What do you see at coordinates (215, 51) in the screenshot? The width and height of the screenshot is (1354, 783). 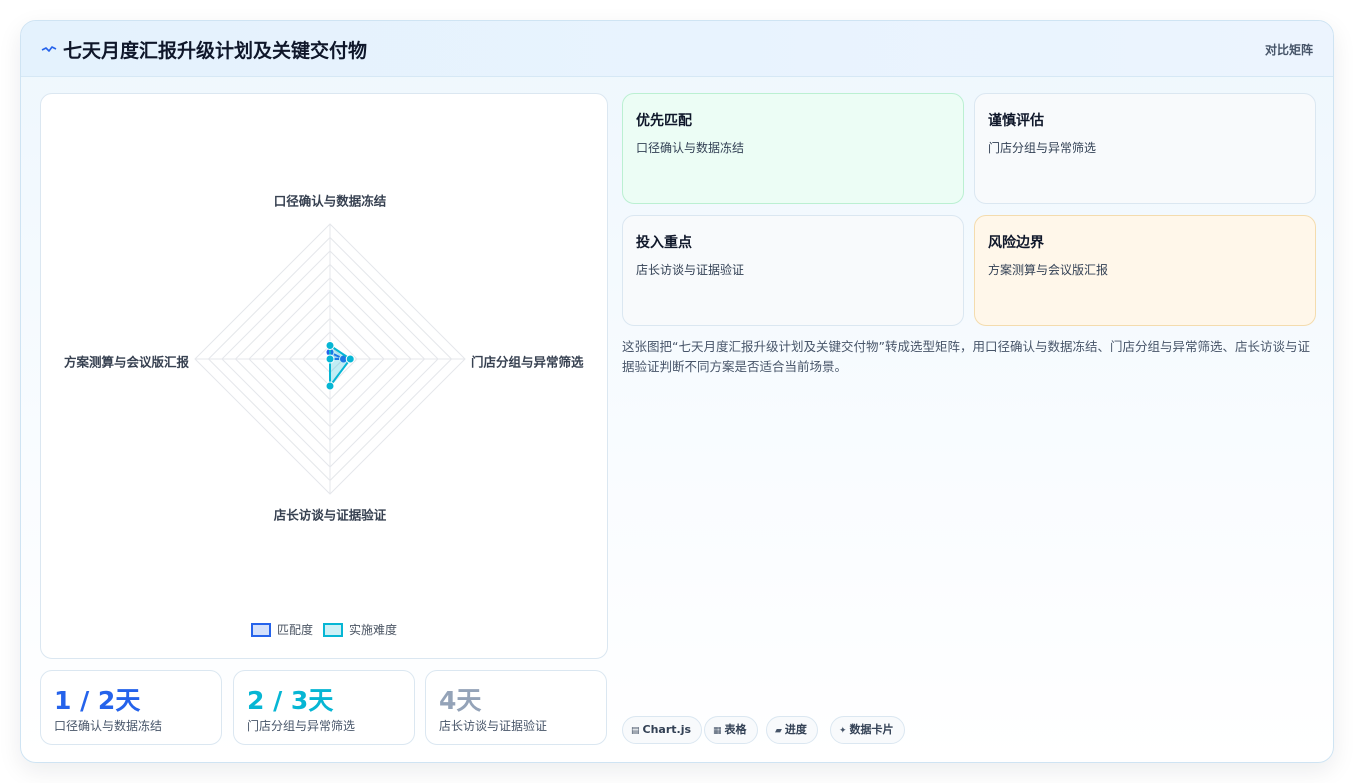 I see `page-title: 七天月度汇报升级计划及关键交付物` at bounding box center [215, 51].